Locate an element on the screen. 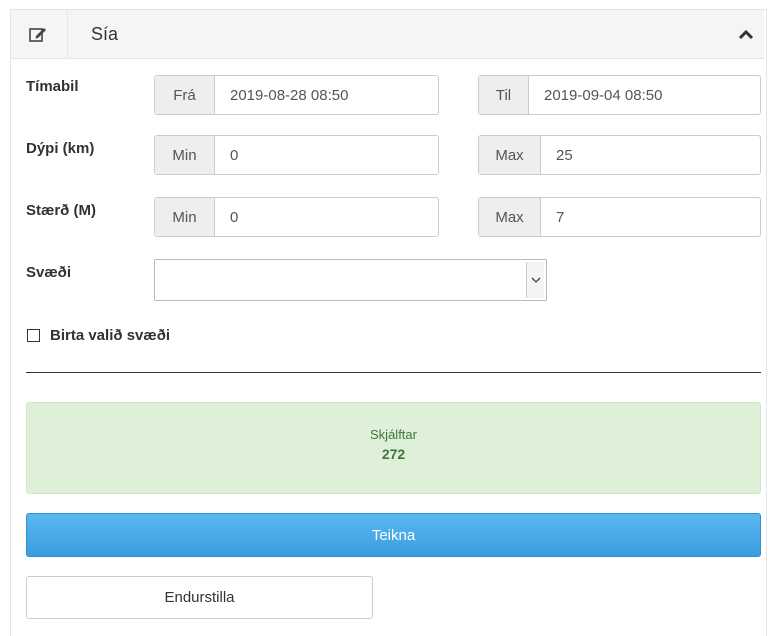  edit-icon-box is located at coordinates (39, 34).